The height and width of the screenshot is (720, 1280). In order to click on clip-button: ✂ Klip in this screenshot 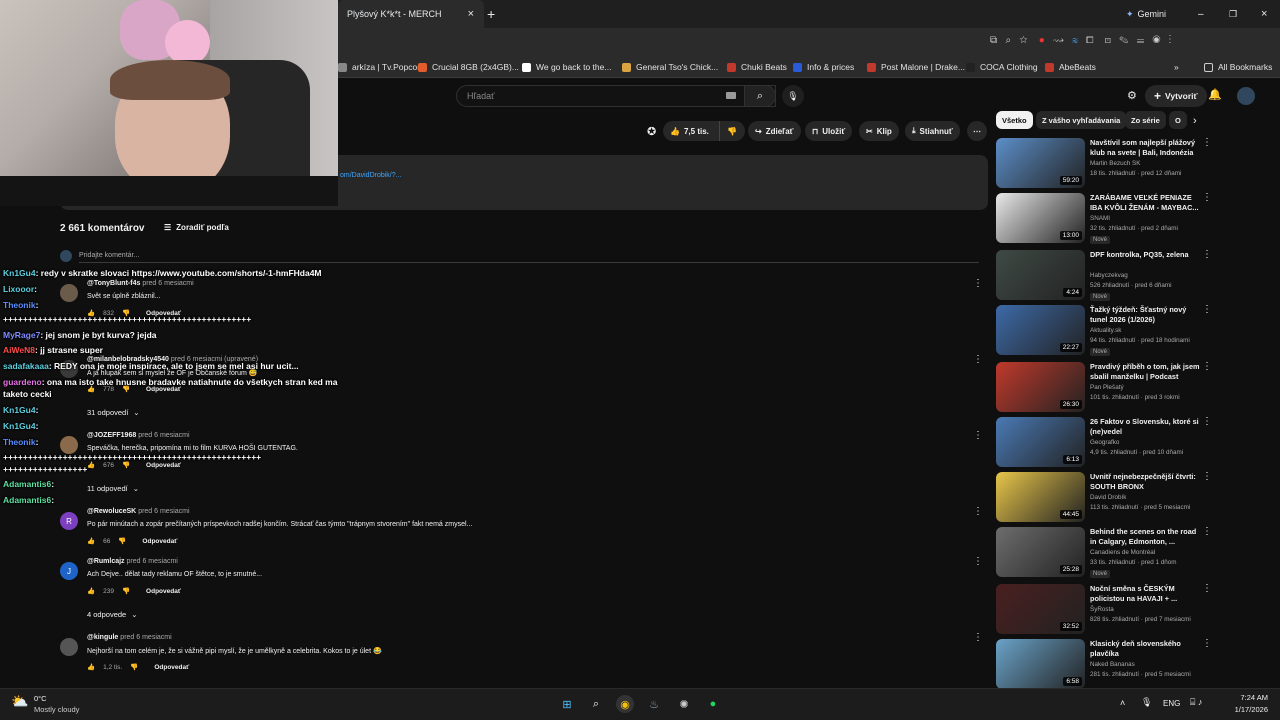, I will do `click(879, 131)`.